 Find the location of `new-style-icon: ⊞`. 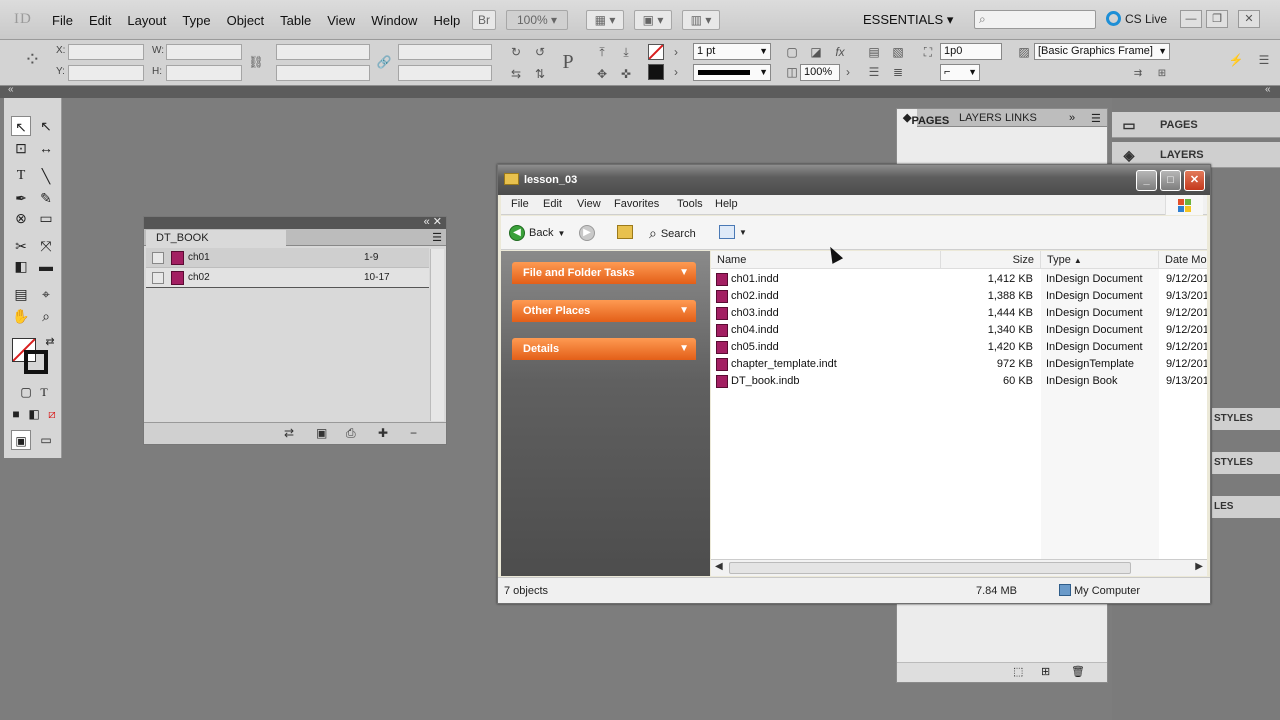

new-style-icon: ⊞ is located at coordinates (1162, 74).